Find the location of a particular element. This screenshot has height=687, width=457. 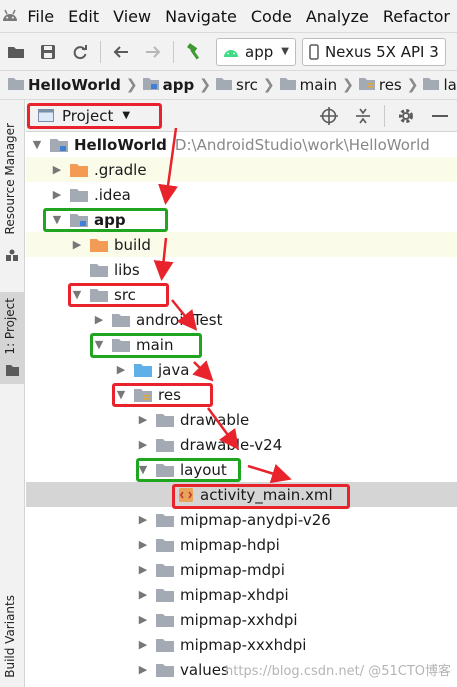

tree-row-mipmap-xxxhdpi: ▶ mipmap-xxxhdpi is located at coordinates (241, 644).